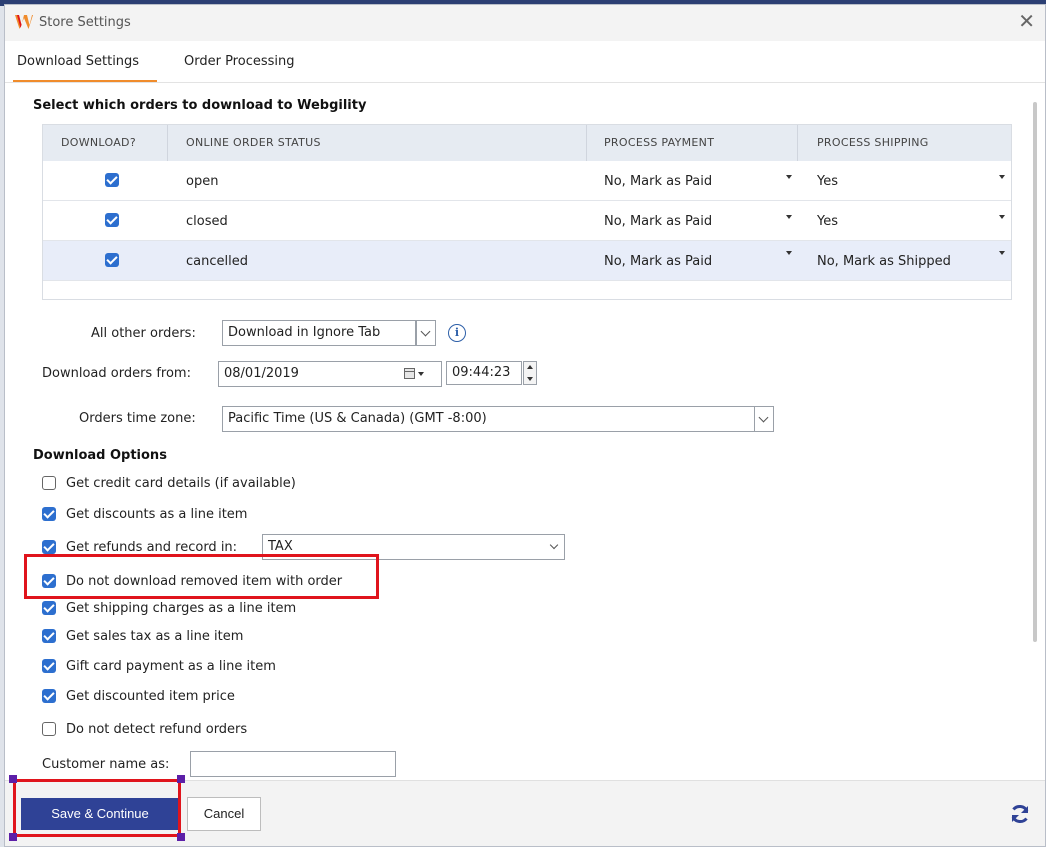 The width and height of the screenshot is (1046, 847). I want to click on download-from-label: Download orders from:, so click(116, 373).